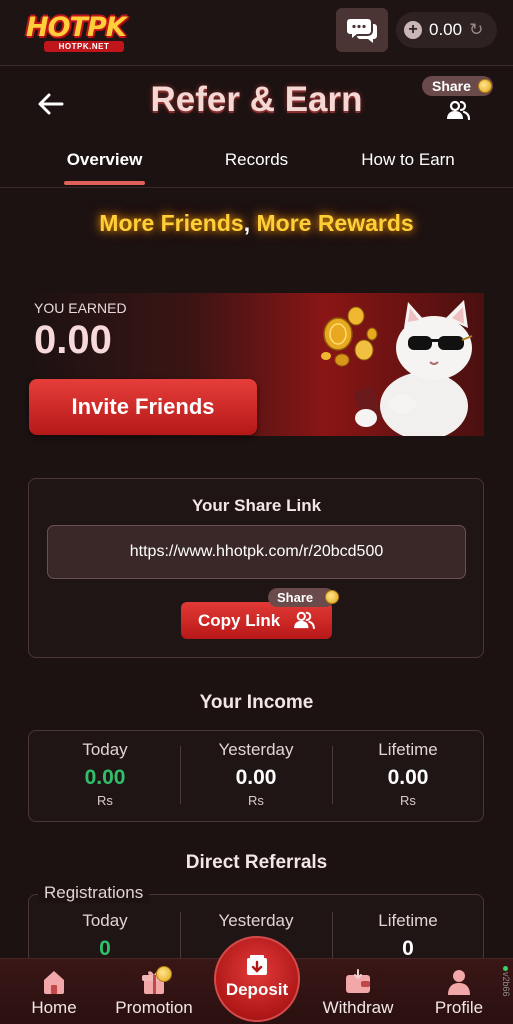 Image resolution: width=513 pixels, height=1024 pixels. What do you see at coordinates (171, 223) in the screenshot?
I see `headline-part-1: More Friends` at bounding box center [171, 223].